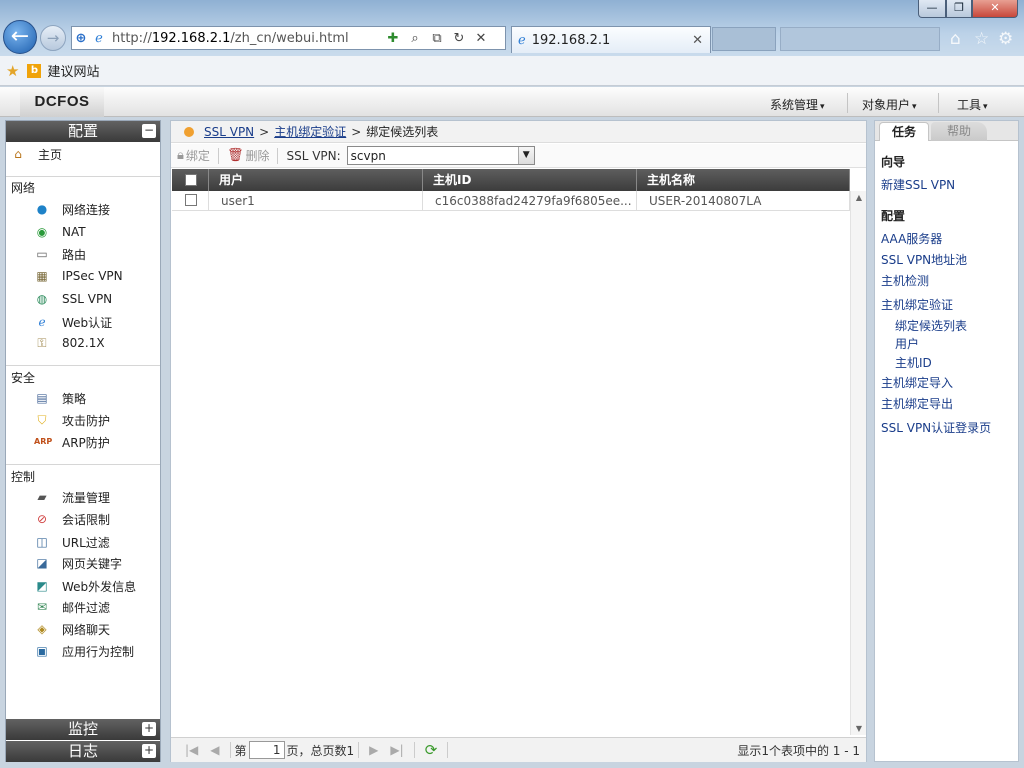 Image resolution: width=1024 pixels, height=768 pixels. I want to click on menu-system-management: 系统管理, so click(797, 104).